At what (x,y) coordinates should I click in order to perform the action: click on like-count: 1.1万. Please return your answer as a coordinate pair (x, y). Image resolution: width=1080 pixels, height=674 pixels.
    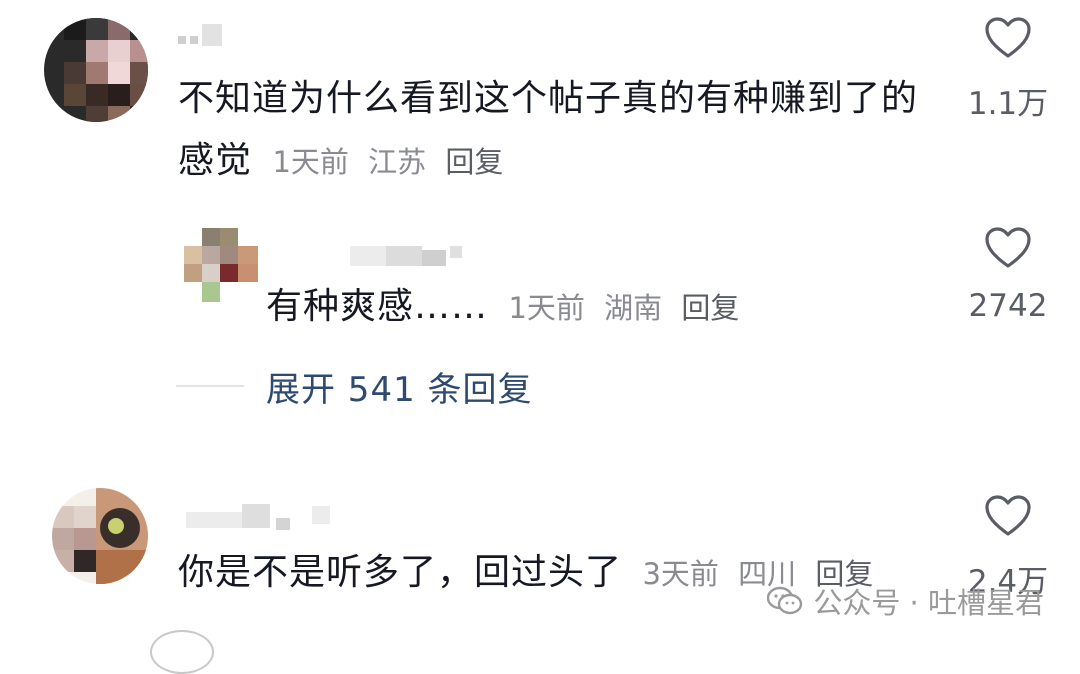
    Looking at the image, I should click on (1008, 104).